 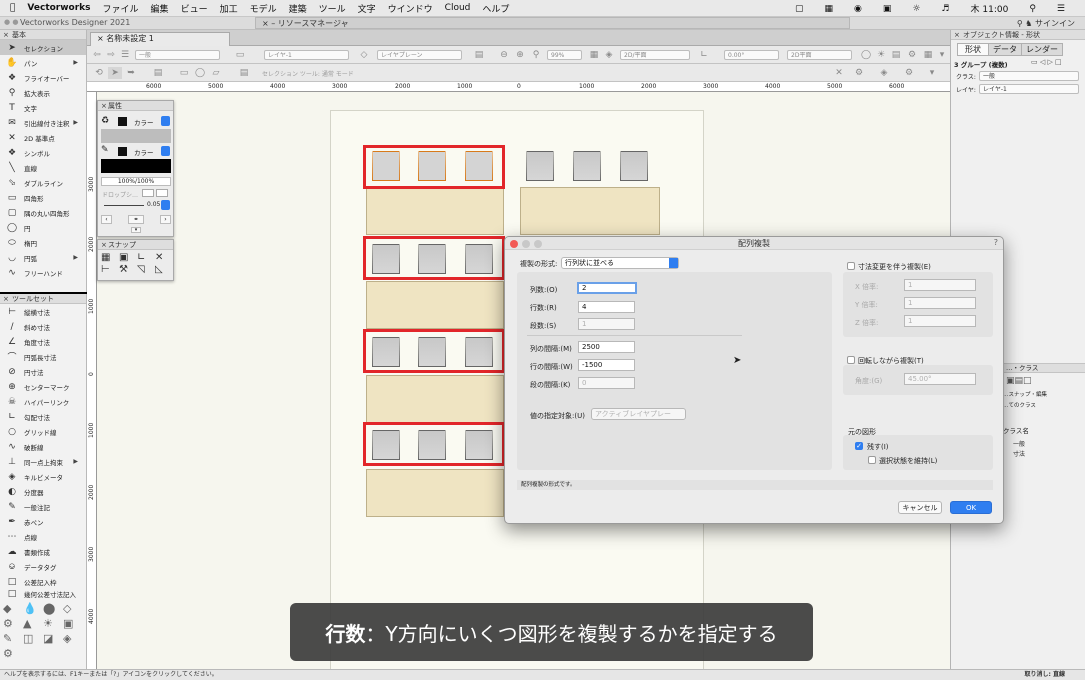 What do you see at coordinates (43, 107) in the screenshot?
I see `tool-text: T 文字` at bounding box center [43, 107].